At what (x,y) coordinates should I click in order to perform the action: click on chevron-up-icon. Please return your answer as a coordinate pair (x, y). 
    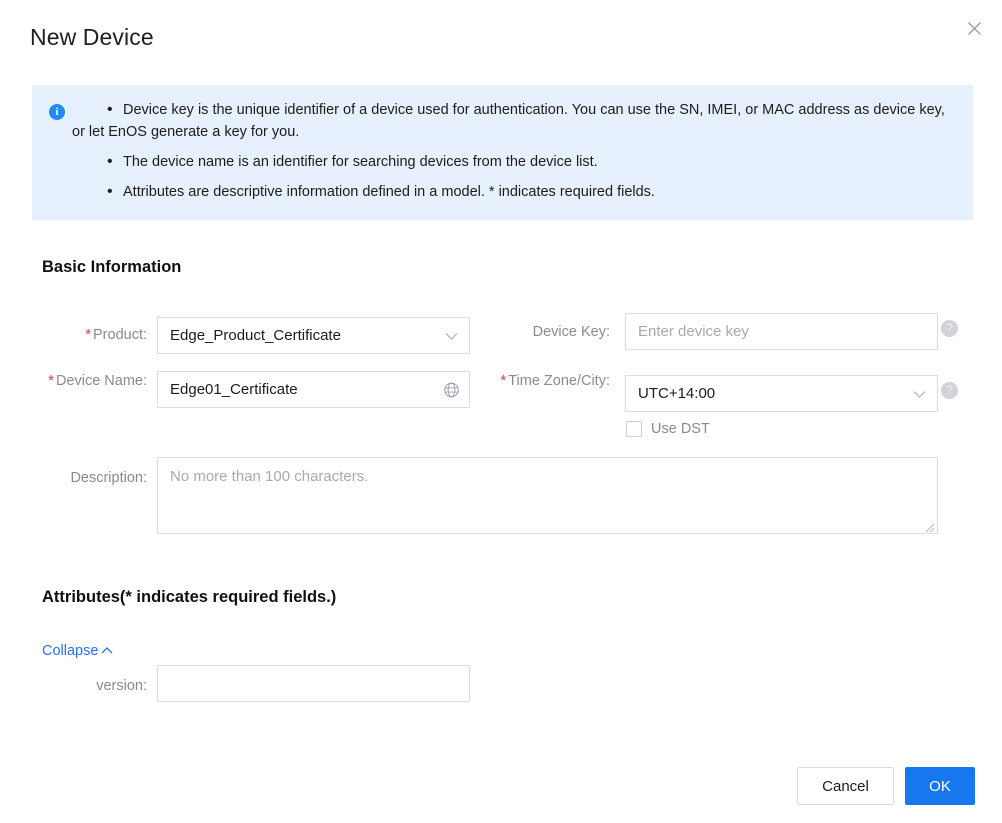
    Looking at the image, I should click on (107, 651).